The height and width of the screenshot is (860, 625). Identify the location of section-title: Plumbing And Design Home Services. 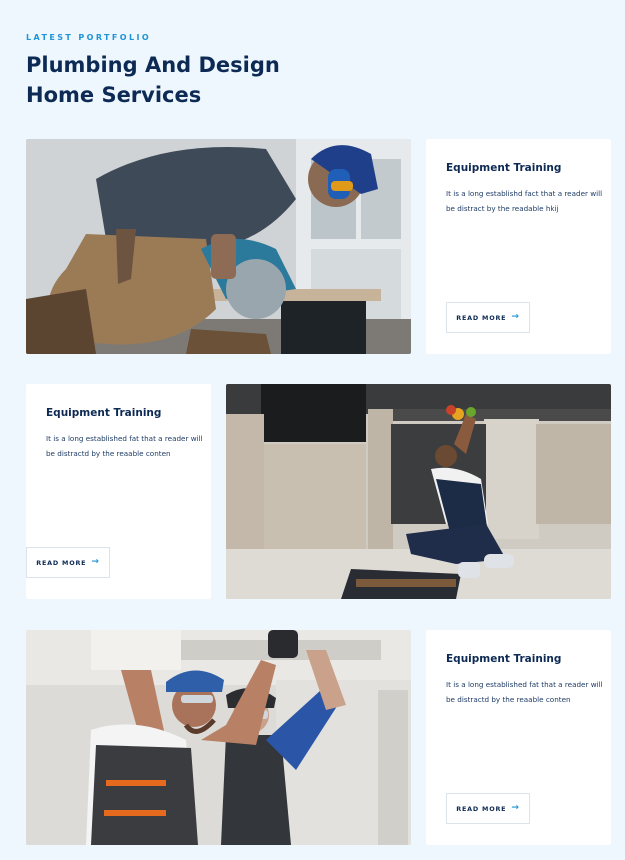
(176, 80).